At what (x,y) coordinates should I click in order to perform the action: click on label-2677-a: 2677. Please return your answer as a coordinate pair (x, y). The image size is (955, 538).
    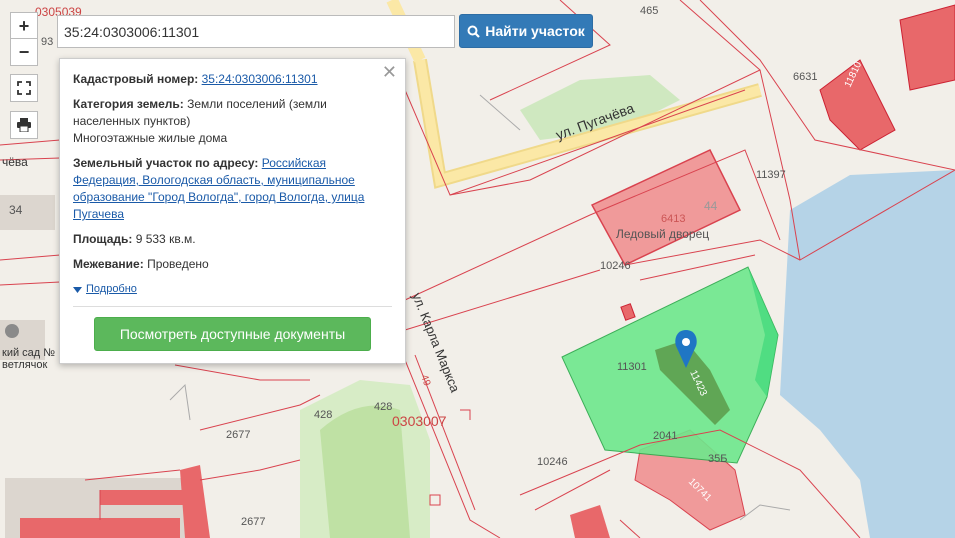
    Looking at the image, I should click on (238, 435).